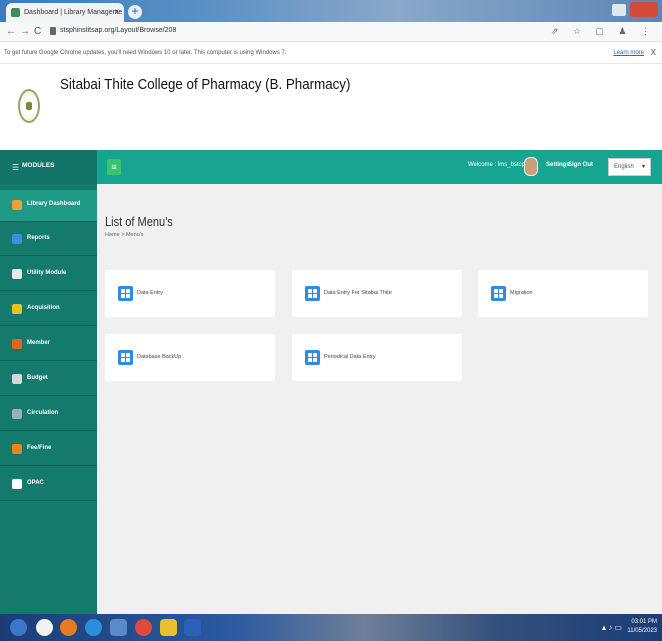  I want to click on sidebar-item-label: Fee/Fine, so click(39, 448).